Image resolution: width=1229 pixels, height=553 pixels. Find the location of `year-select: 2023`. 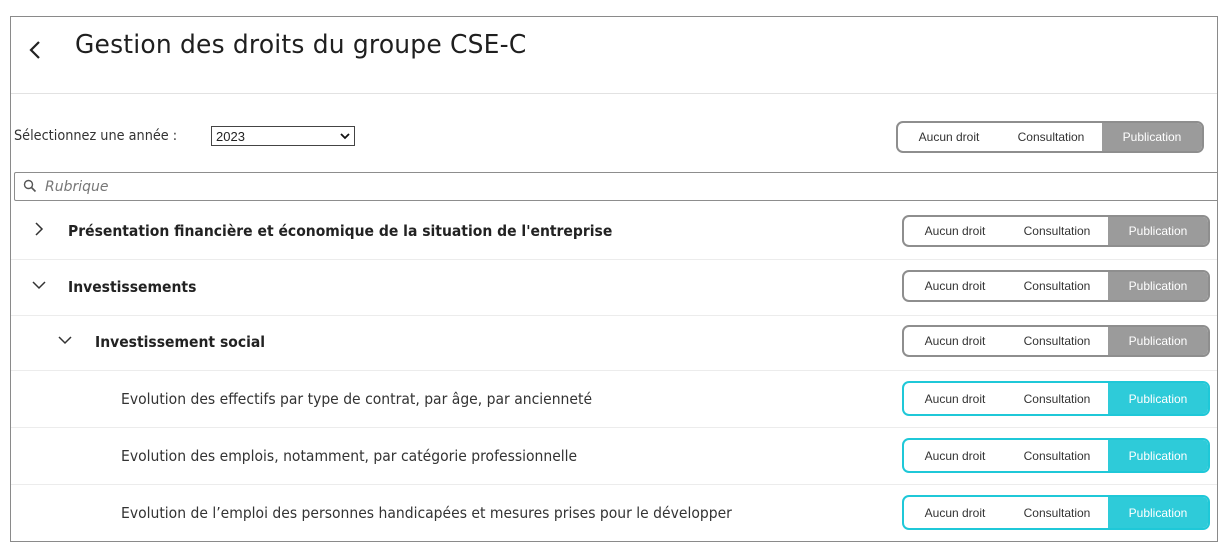

year-select: 2023 is located at coordinates (283, 136).